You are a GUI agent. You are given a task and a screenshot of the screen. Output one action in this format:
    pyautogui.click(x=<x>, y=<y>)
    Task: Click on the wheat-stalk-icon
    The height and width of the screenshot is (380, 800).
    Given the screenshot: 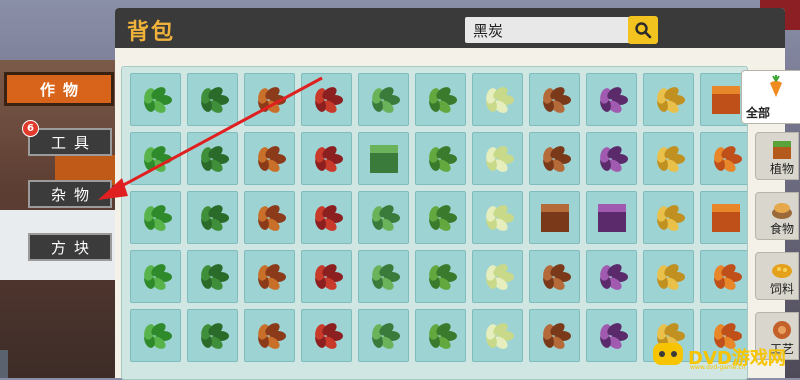 What is the action you would take?
    pyautogui.click(x=556, y=158)
    